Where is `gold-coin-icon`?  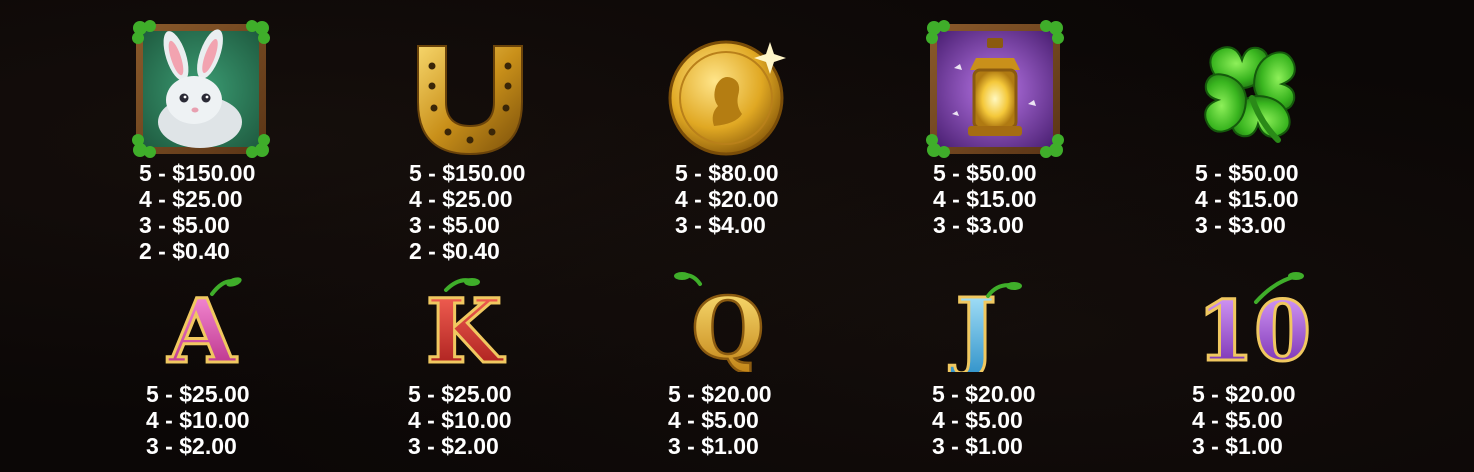
gold-coin-icon is located at coordinates (727, 98).